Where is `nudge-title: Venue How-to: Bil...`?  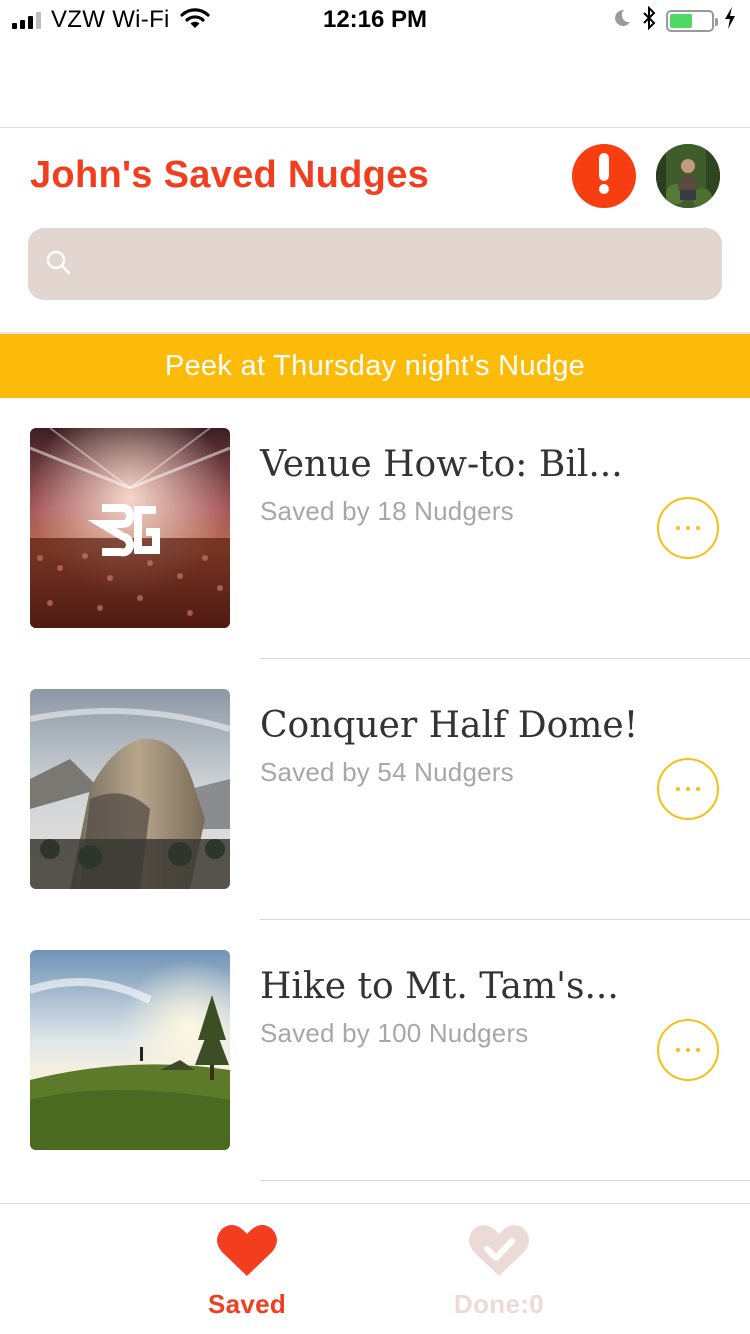 nudge-title: Venue How-to: Bil... is located at coordinates (441, 464).